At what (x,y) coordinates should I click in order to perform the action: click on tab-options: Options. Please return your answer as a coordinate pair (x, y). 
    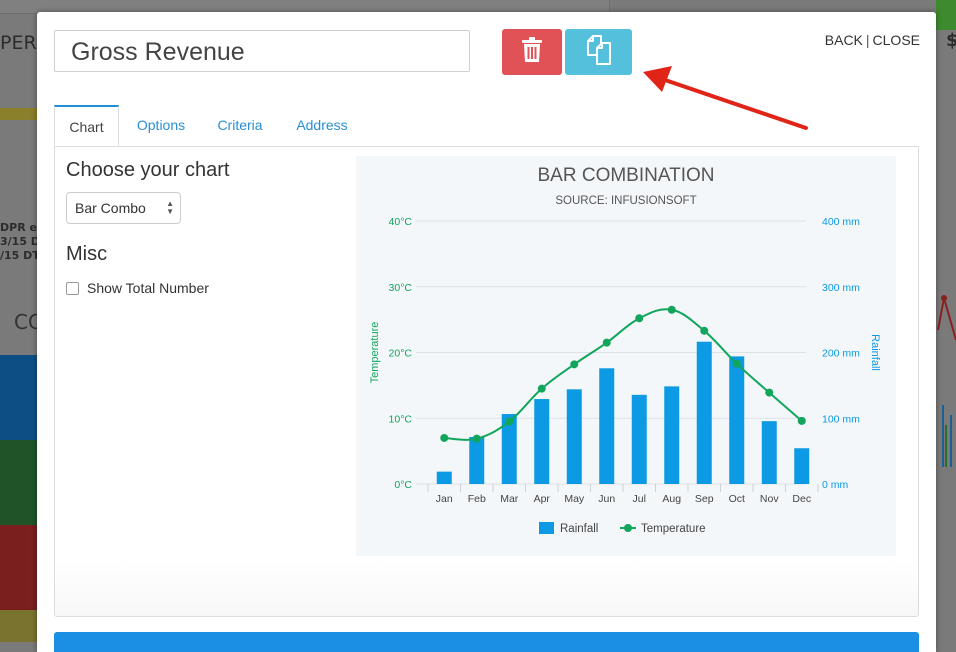
    Looking at the image, I should click on (161, 125).